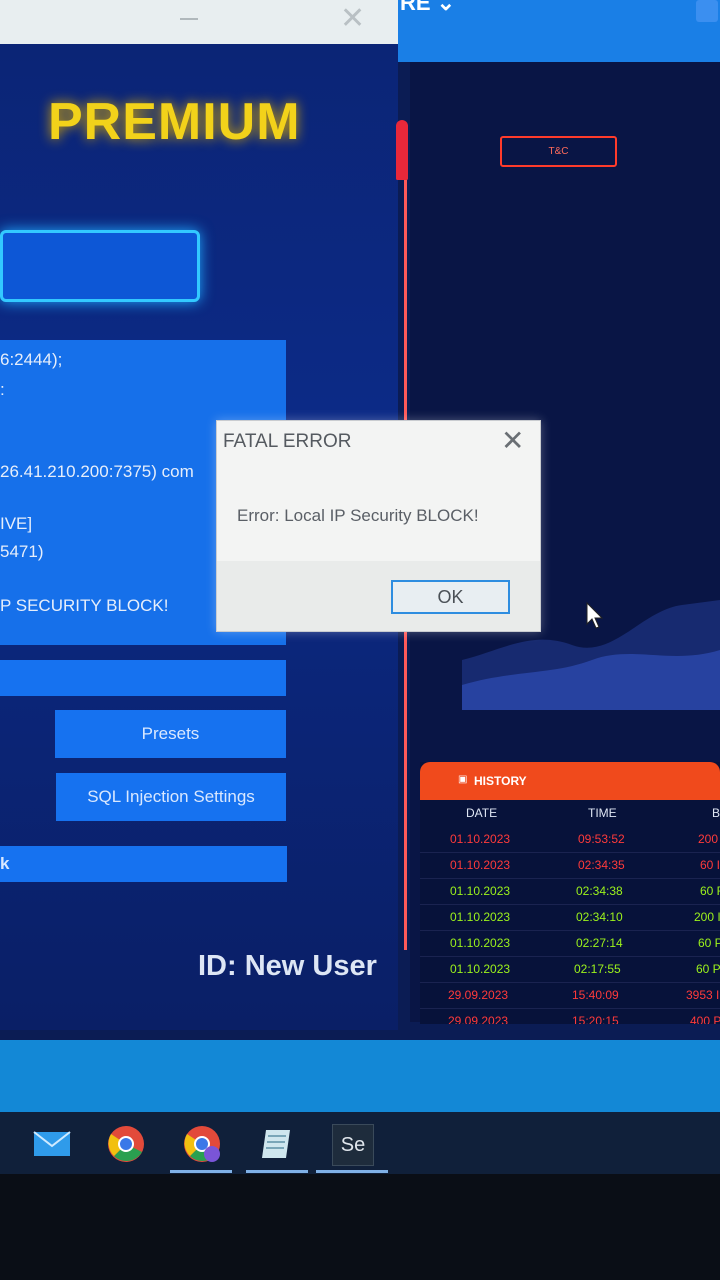 This screenshot has height=1280, width=720. I want to click on row-time: 15:40:09, so click(595, 995).